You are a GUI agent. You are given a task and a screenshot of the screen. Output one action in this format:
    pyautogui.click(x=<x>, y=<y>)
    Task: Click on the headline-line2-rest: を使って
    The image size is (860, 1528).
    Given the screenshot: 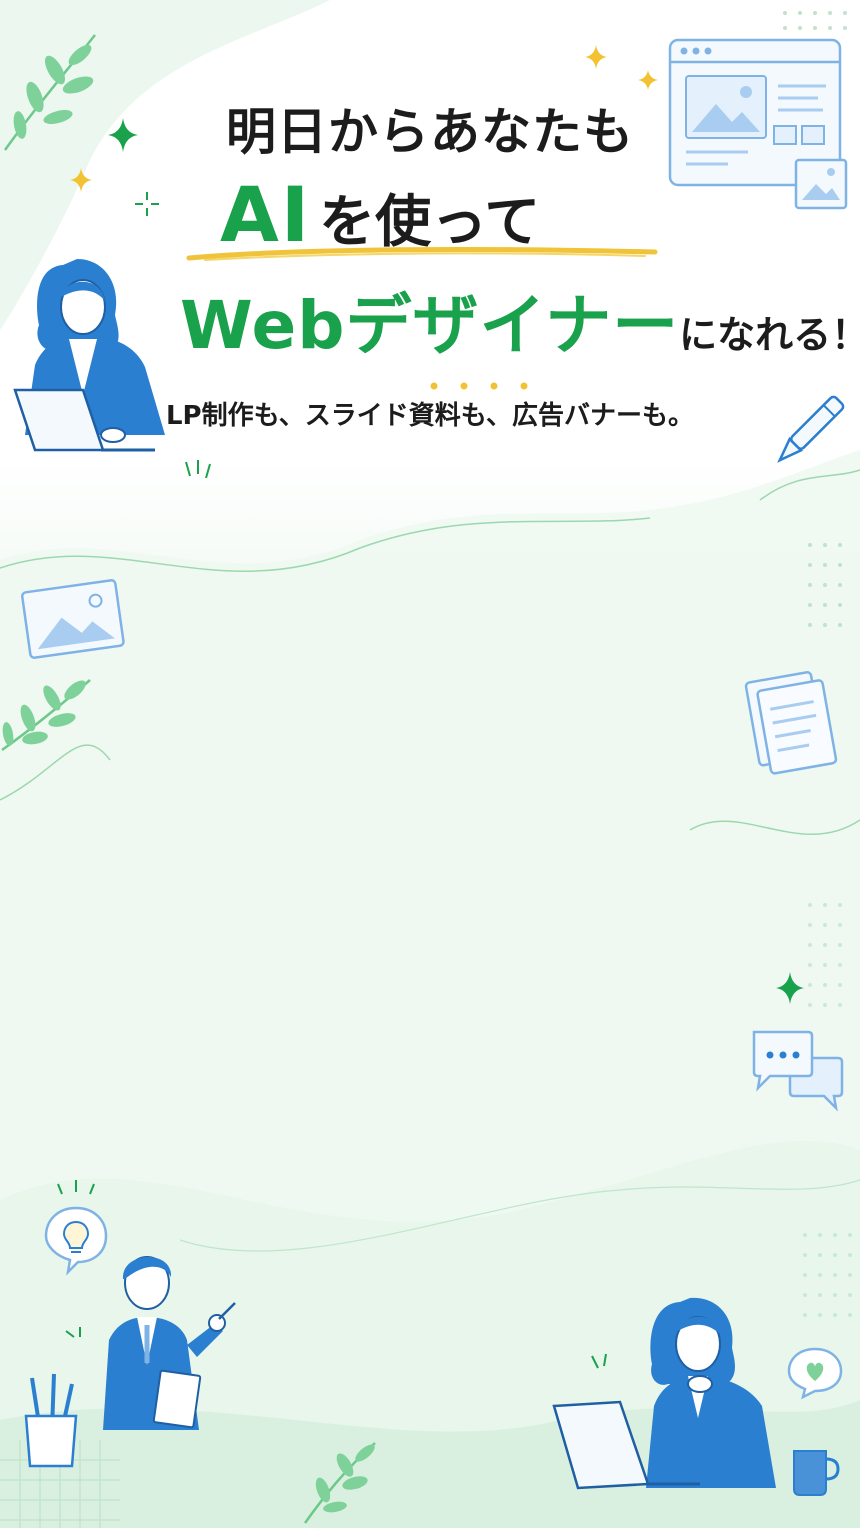 What is the action you would take?
    pyautogui.click(x=430, y=222)
    